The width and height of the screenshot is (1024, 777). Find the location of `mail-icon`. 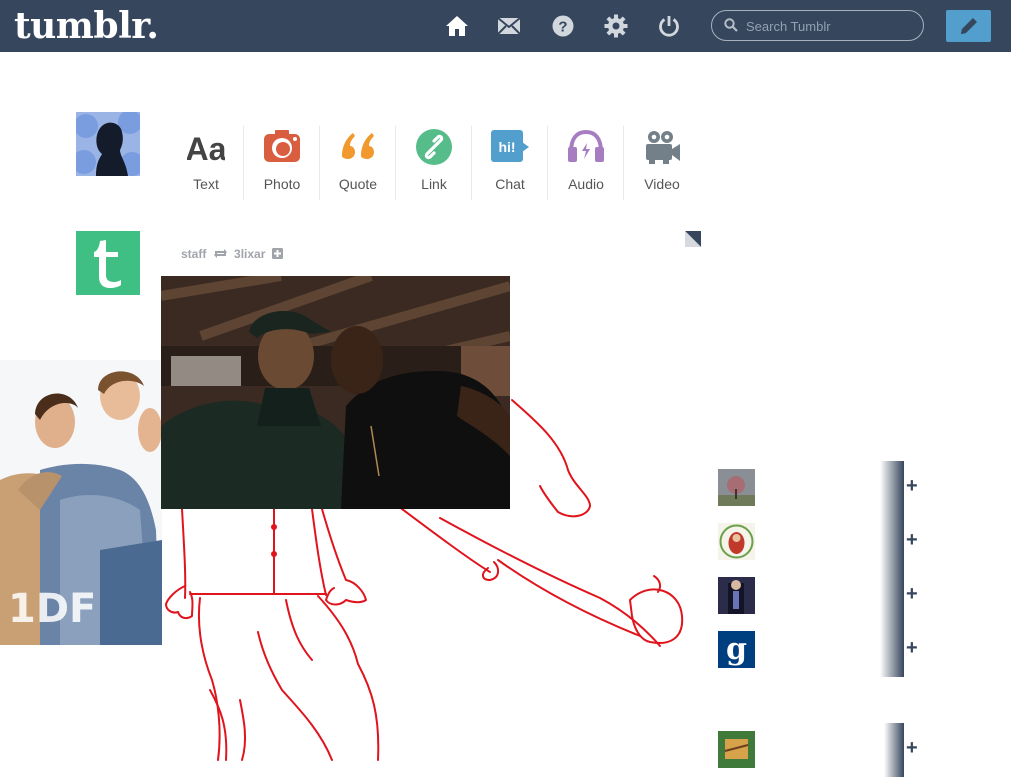

mail-icon is located at coordinates (509, 26).